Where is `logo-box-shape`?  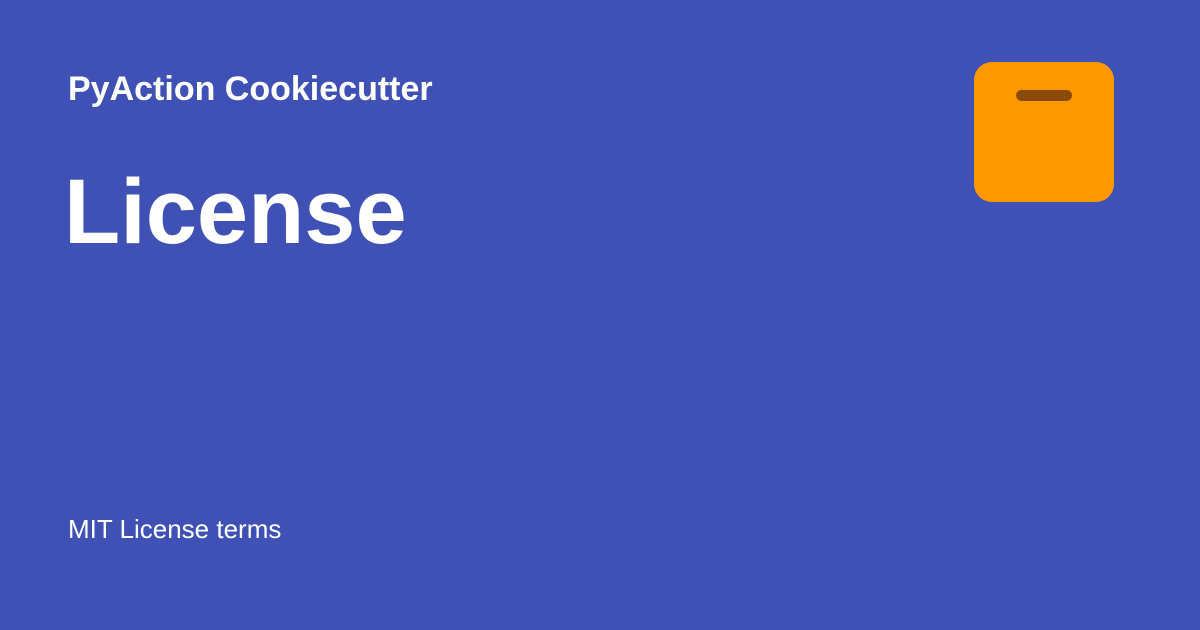 logo-box-shape is located at coordinates (1044, 132).